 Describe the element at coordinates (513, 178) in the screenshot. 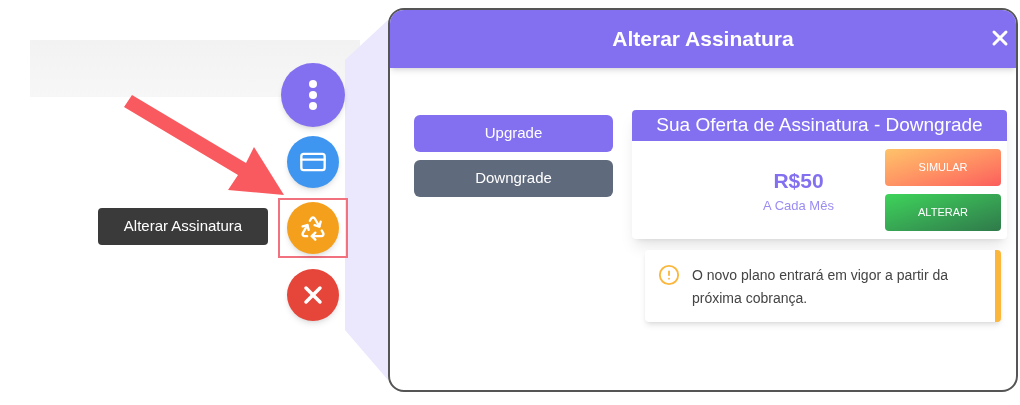

I see `plan-tab: Downgrade` at that location.